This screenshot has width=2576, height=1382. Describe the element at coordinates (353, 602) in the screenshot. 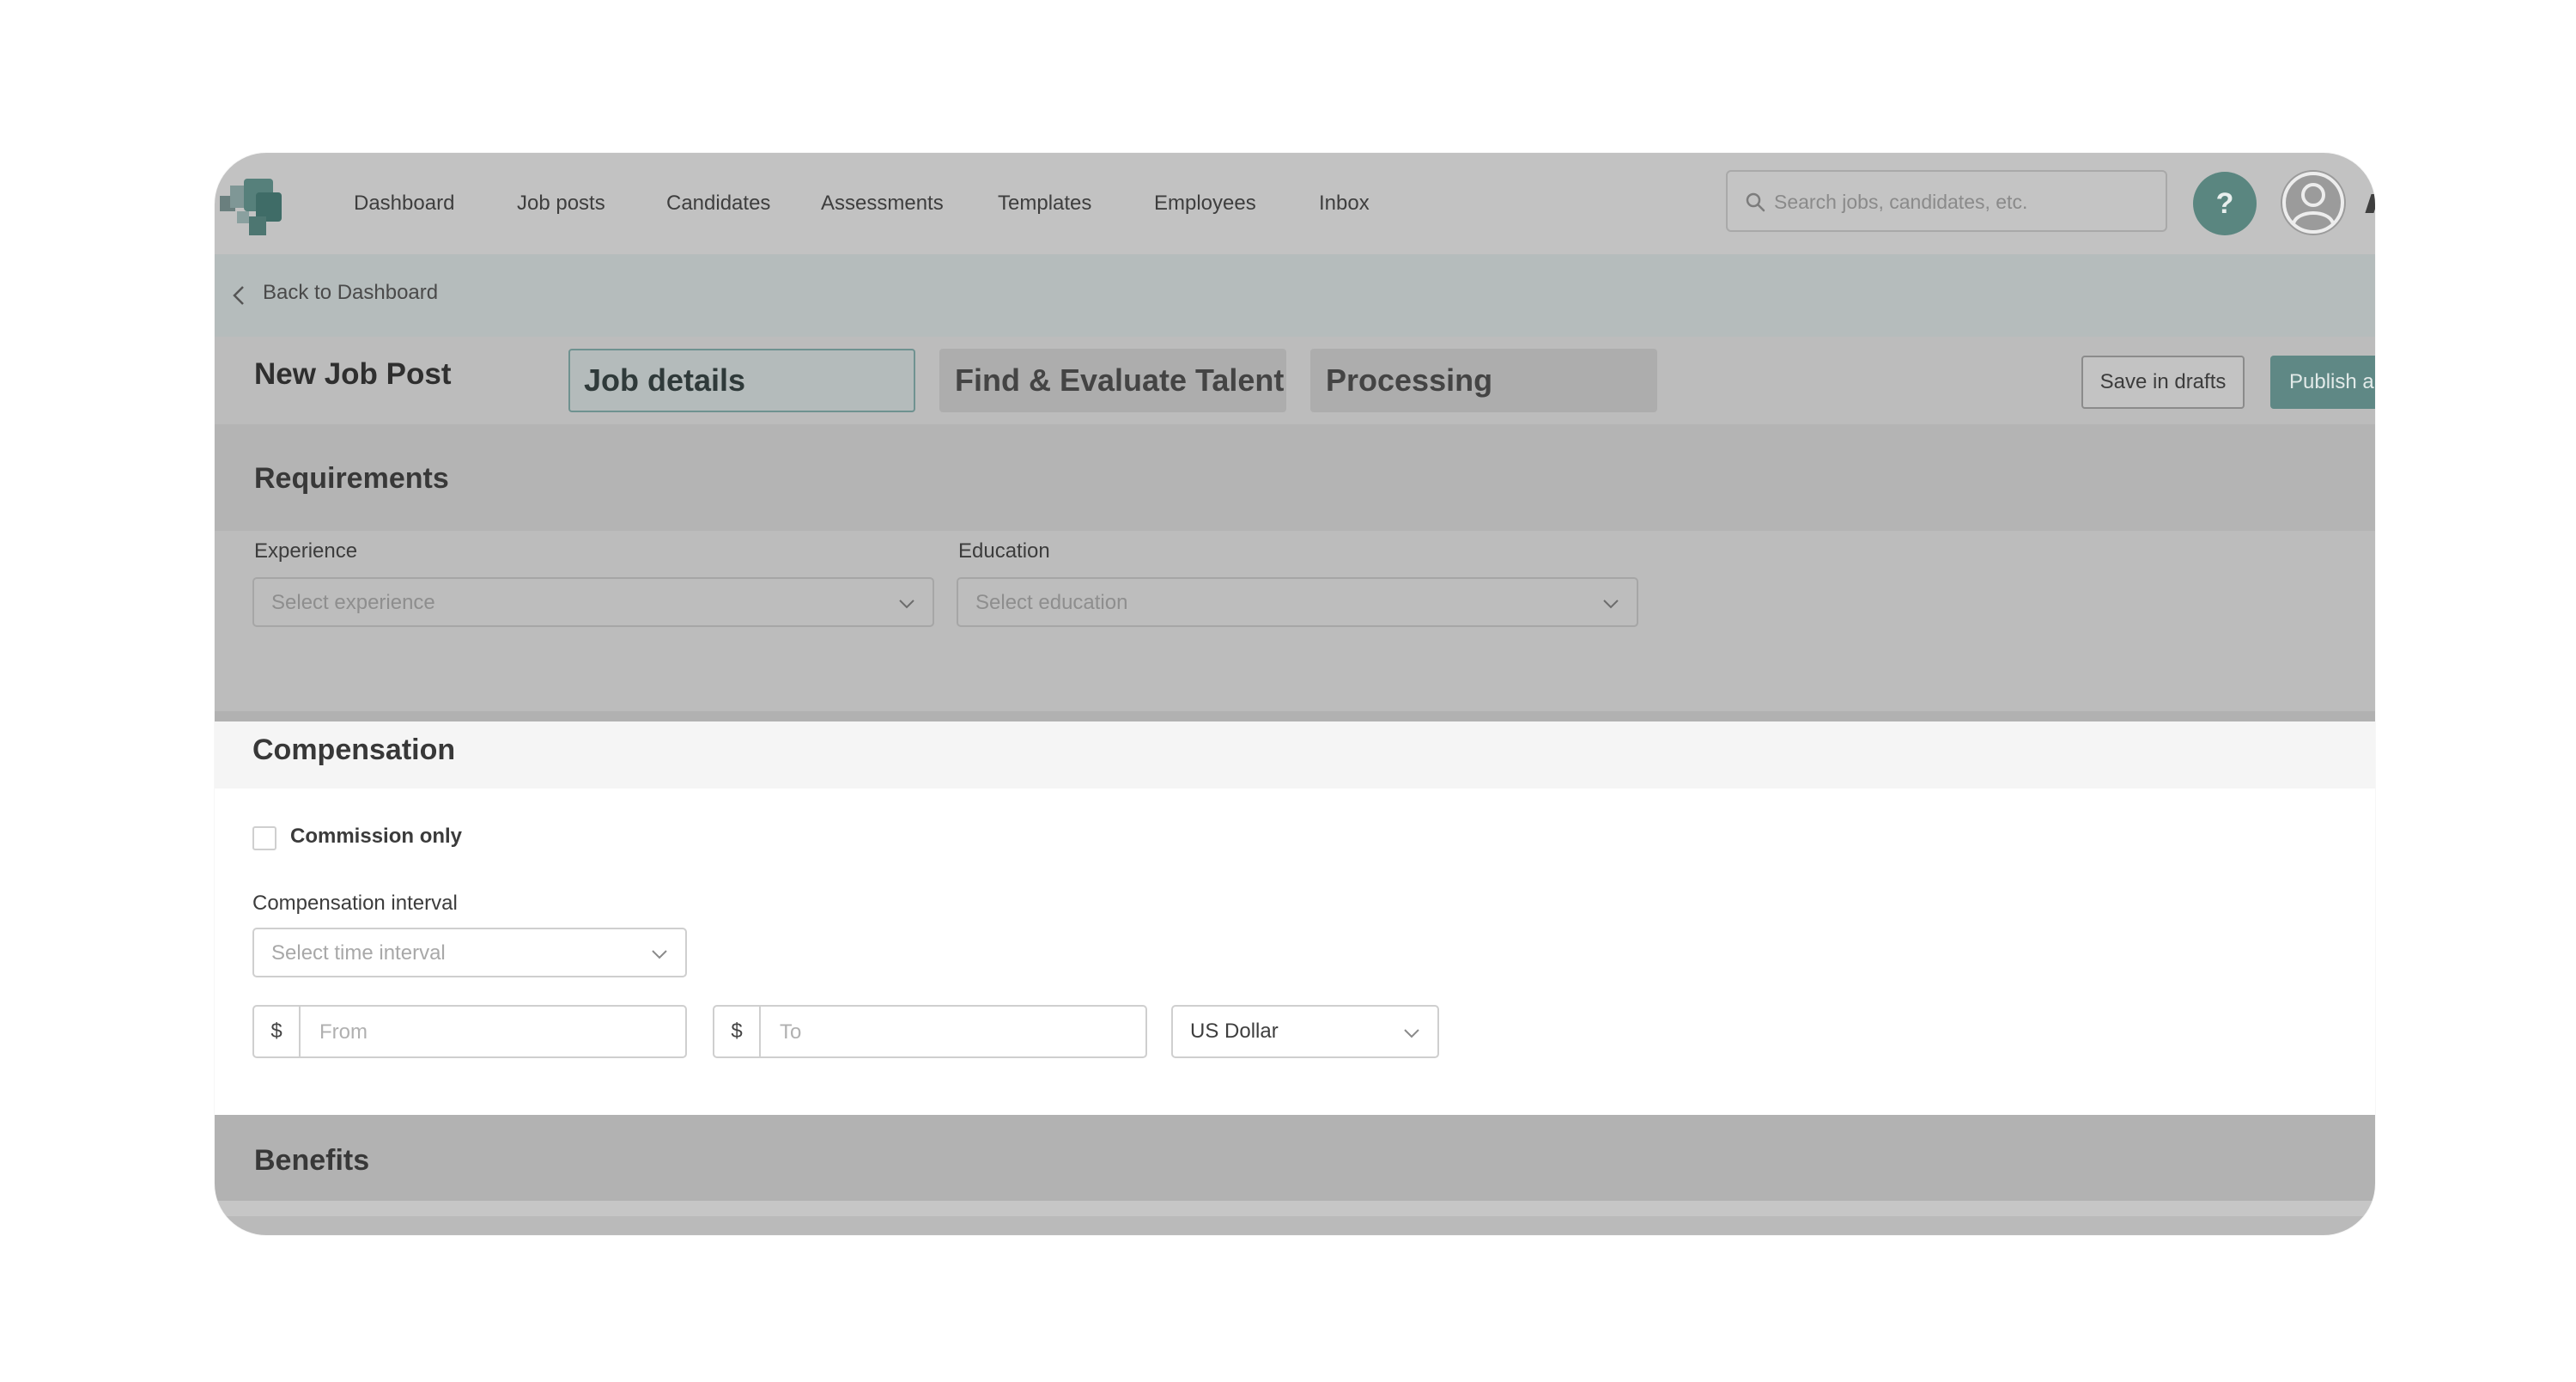

I see `experience-placeholder: Select experience` at that location.